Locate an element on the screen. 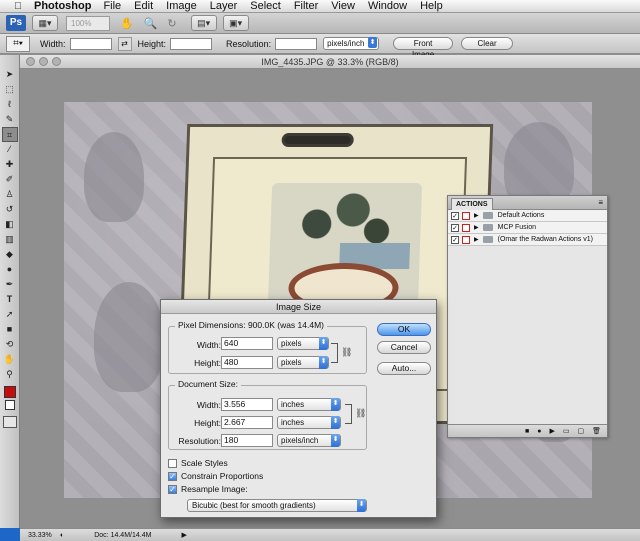 The height and width of the screenshot is (541, 640). zoom-window-icon is located at coordinates (56, 61).